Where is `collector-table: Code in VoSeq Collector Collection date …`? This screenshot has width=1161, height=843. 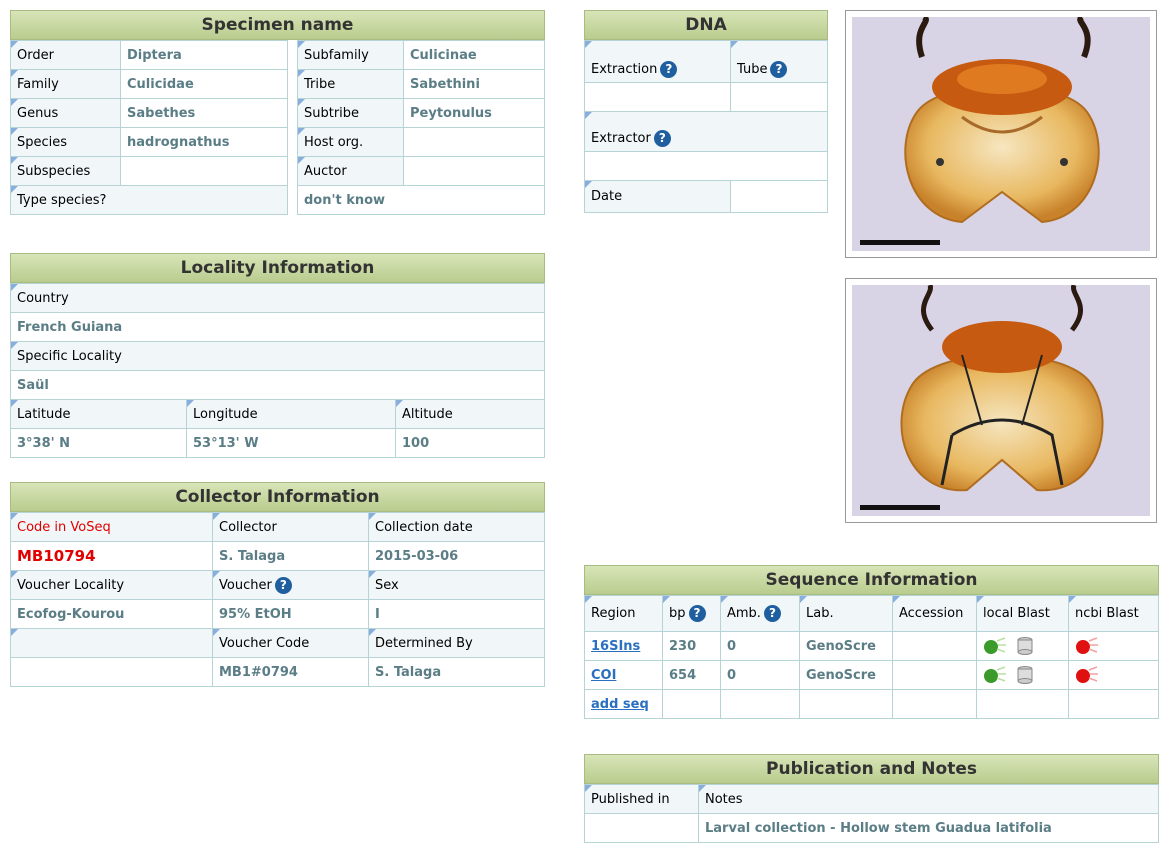 collector-table: Code in VoSeq Collector Collection date … is located at coordinates (277, 599).